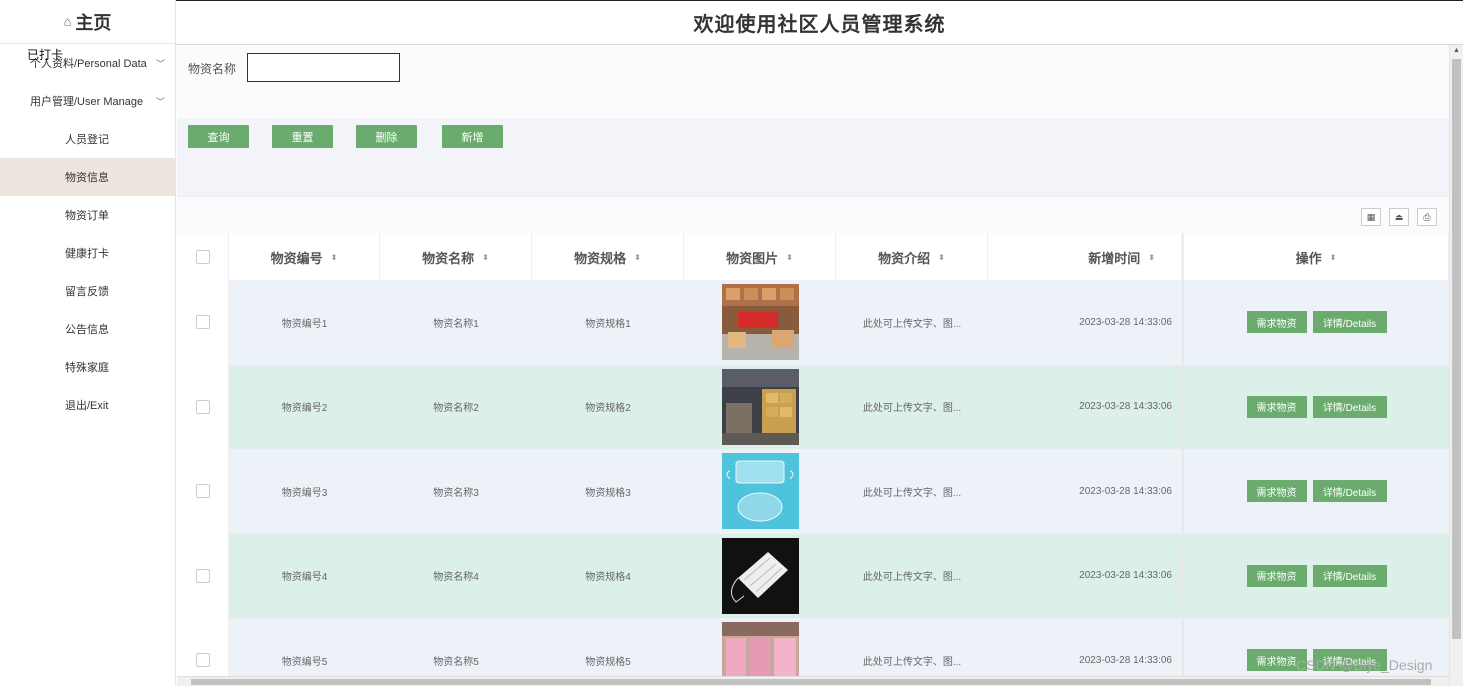 Image resolution: width=1463 pixels, height=686 pixels. Describe the element at coordinates (1399, 217) in the screenshot. I see `export-icon: ⏏` at that location.